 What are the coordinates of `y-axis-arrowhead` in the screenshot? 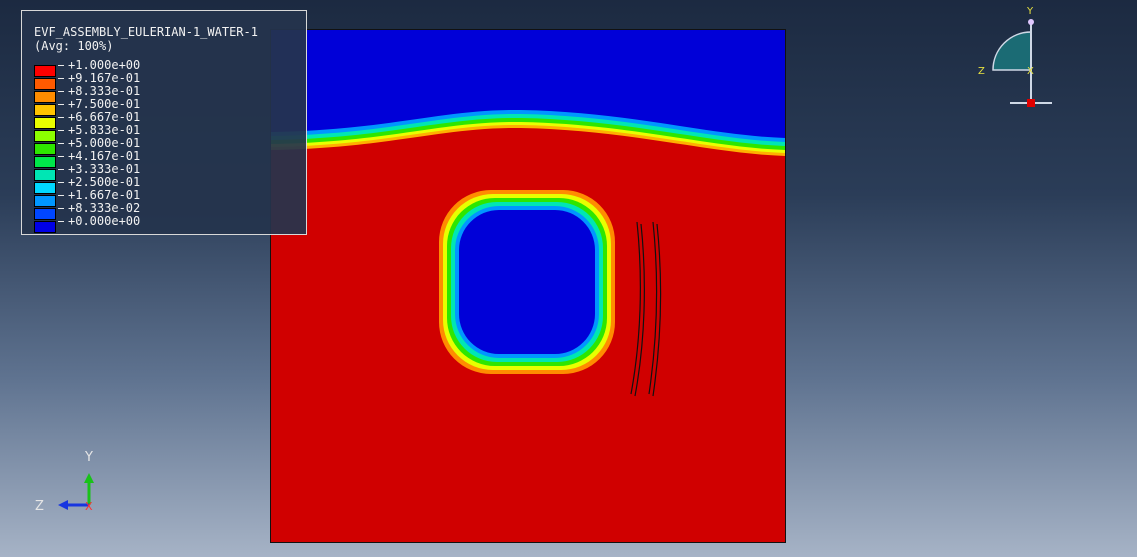 It's located at (89, 478).